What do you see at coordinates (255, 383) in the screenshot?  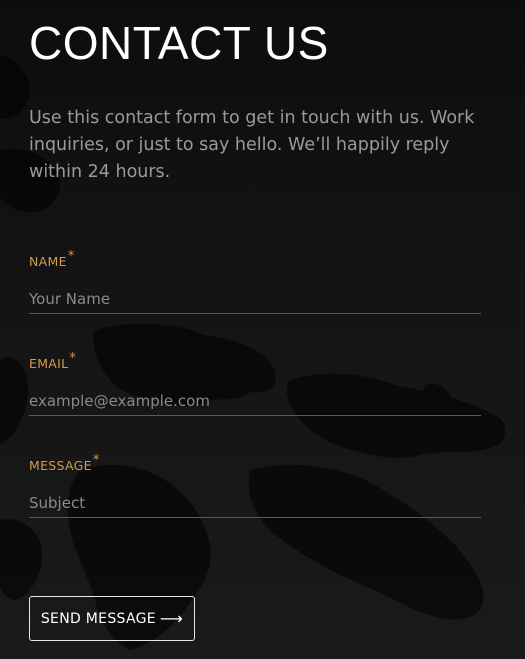 I see `email-field-group: EMAIL*` at bounding box center [255, 383].